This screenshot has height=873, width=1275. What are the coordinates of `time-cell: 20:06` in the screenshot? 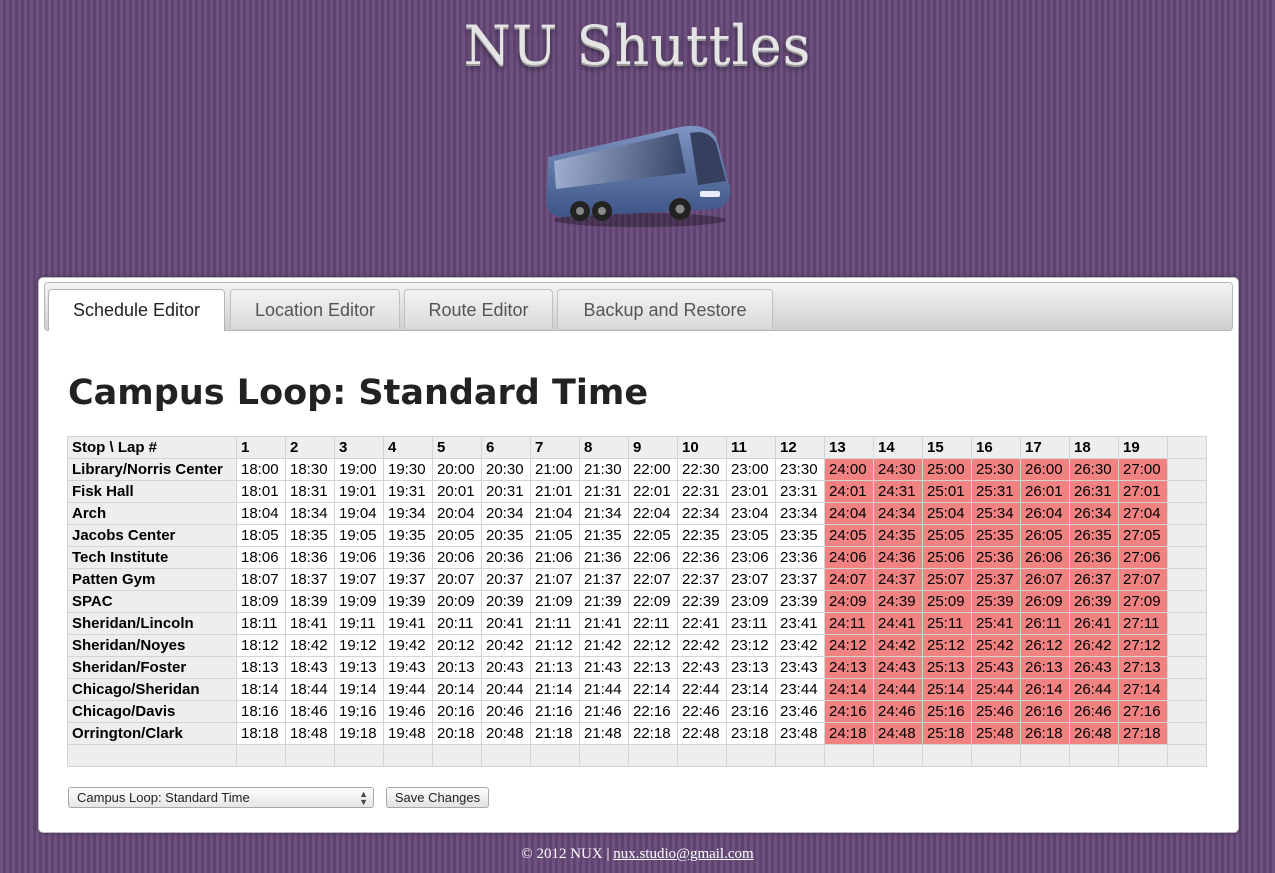 It's located at (457, 557).